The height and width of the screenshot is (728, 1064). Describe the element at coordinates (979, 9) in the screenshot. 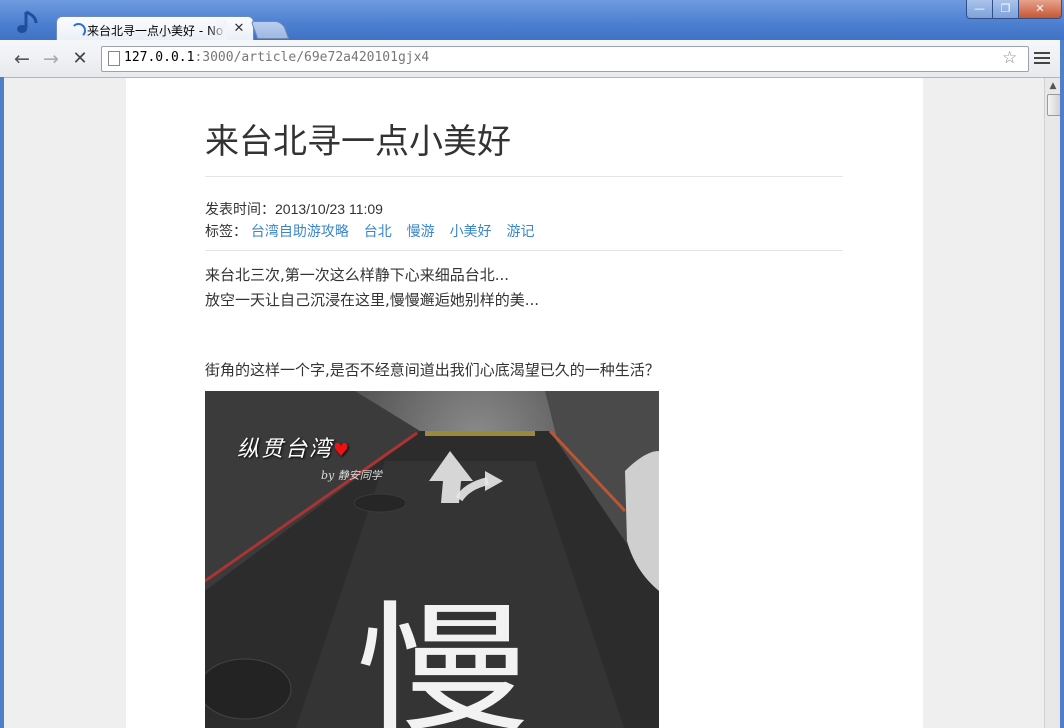

I see `minimize-button: —` at that location.